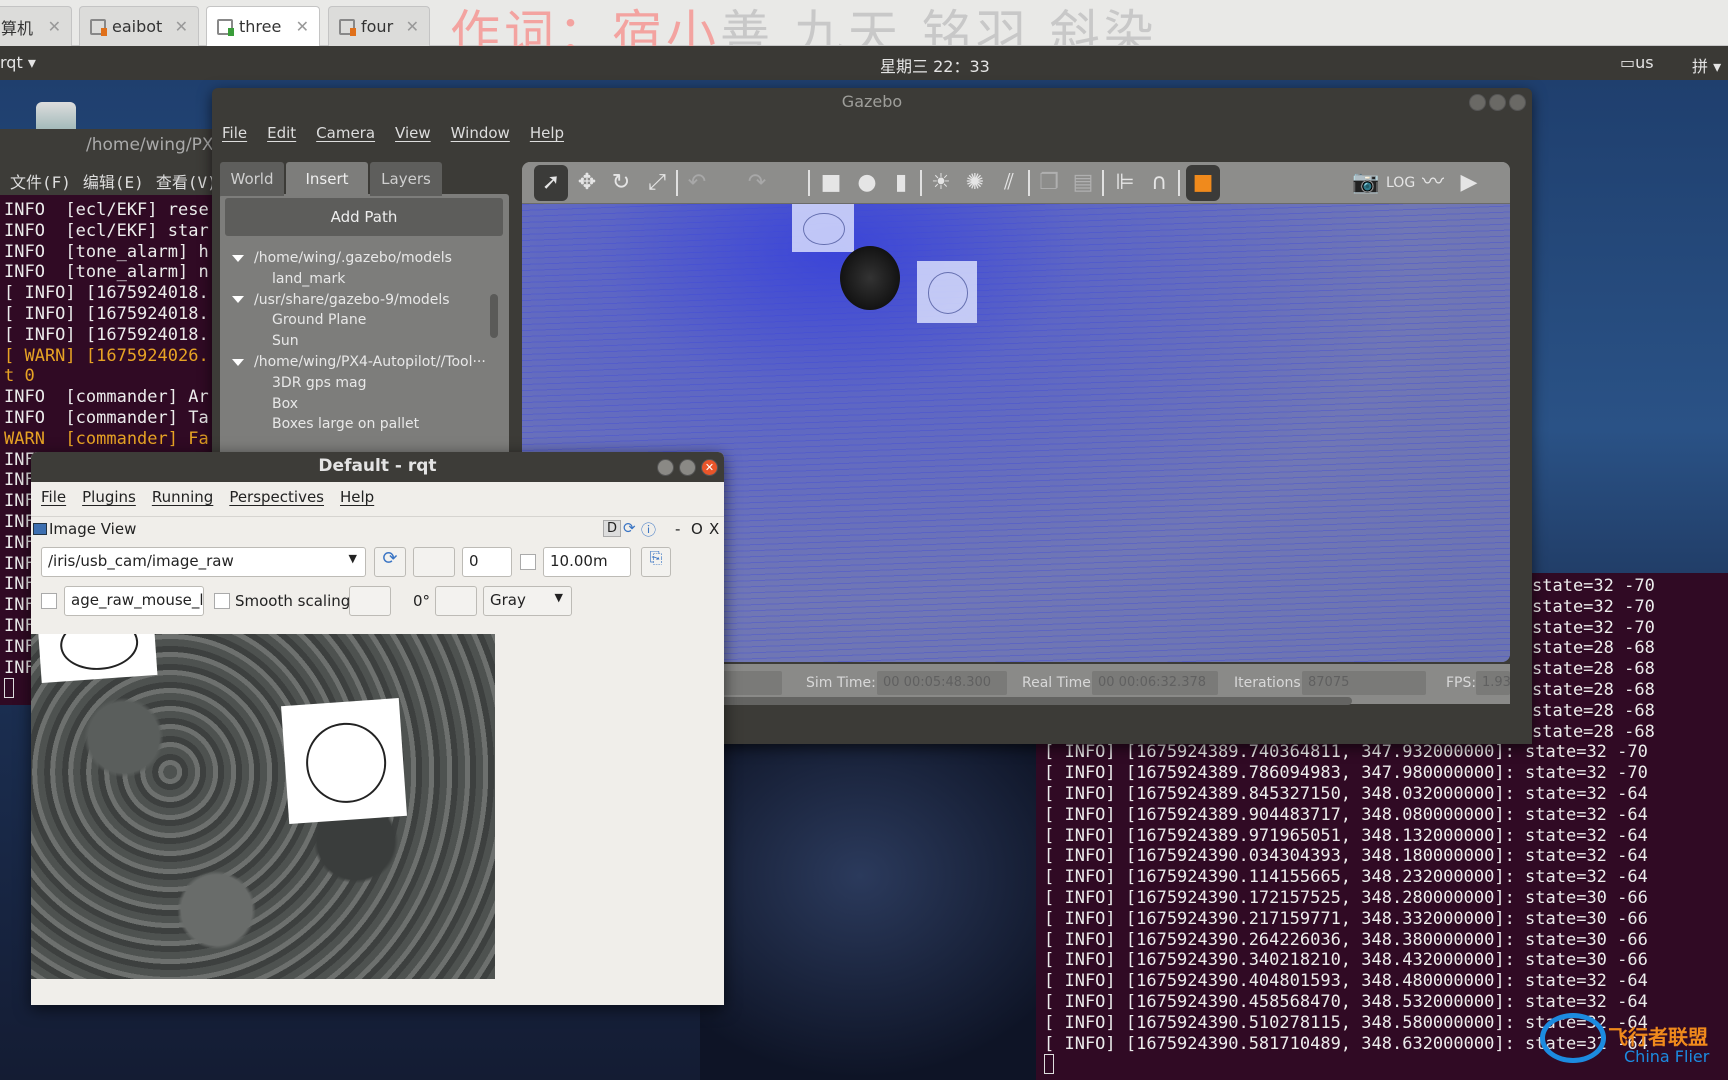 The image size is (1728, 1080). Describe the element at coordinates (901, 183) in the screenshot. I see `cylinder-icon: ▮` at that location.